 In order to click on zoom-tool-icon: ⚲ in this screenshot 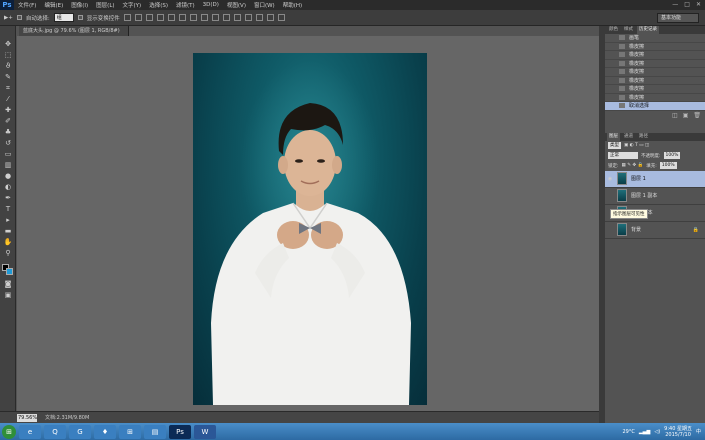, I will do `click(8, 253)`.